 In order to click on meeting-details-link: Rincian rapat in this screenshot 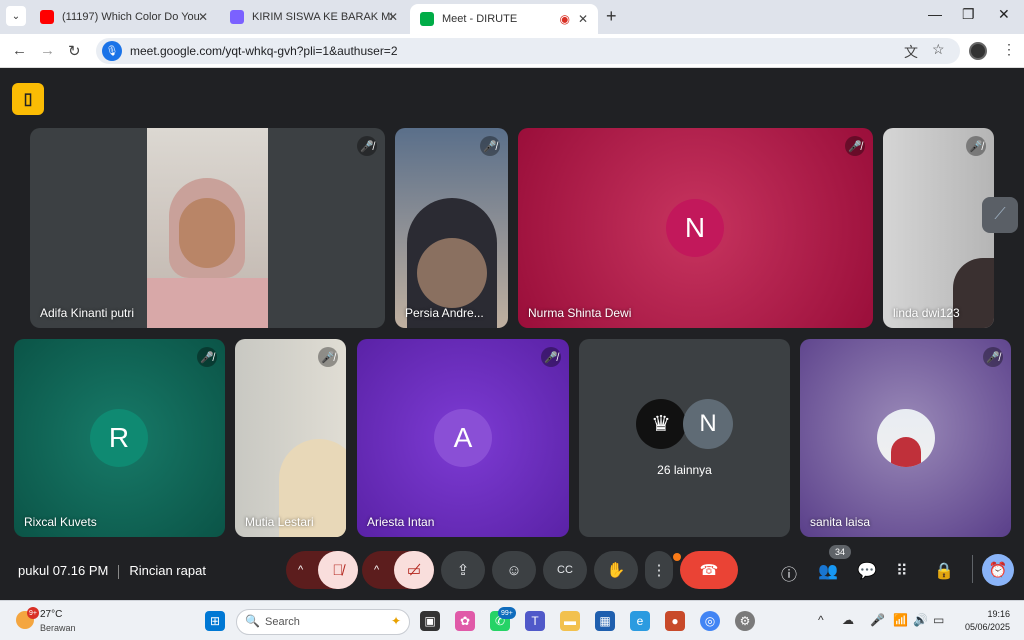, I will do `click(167, 570)`.